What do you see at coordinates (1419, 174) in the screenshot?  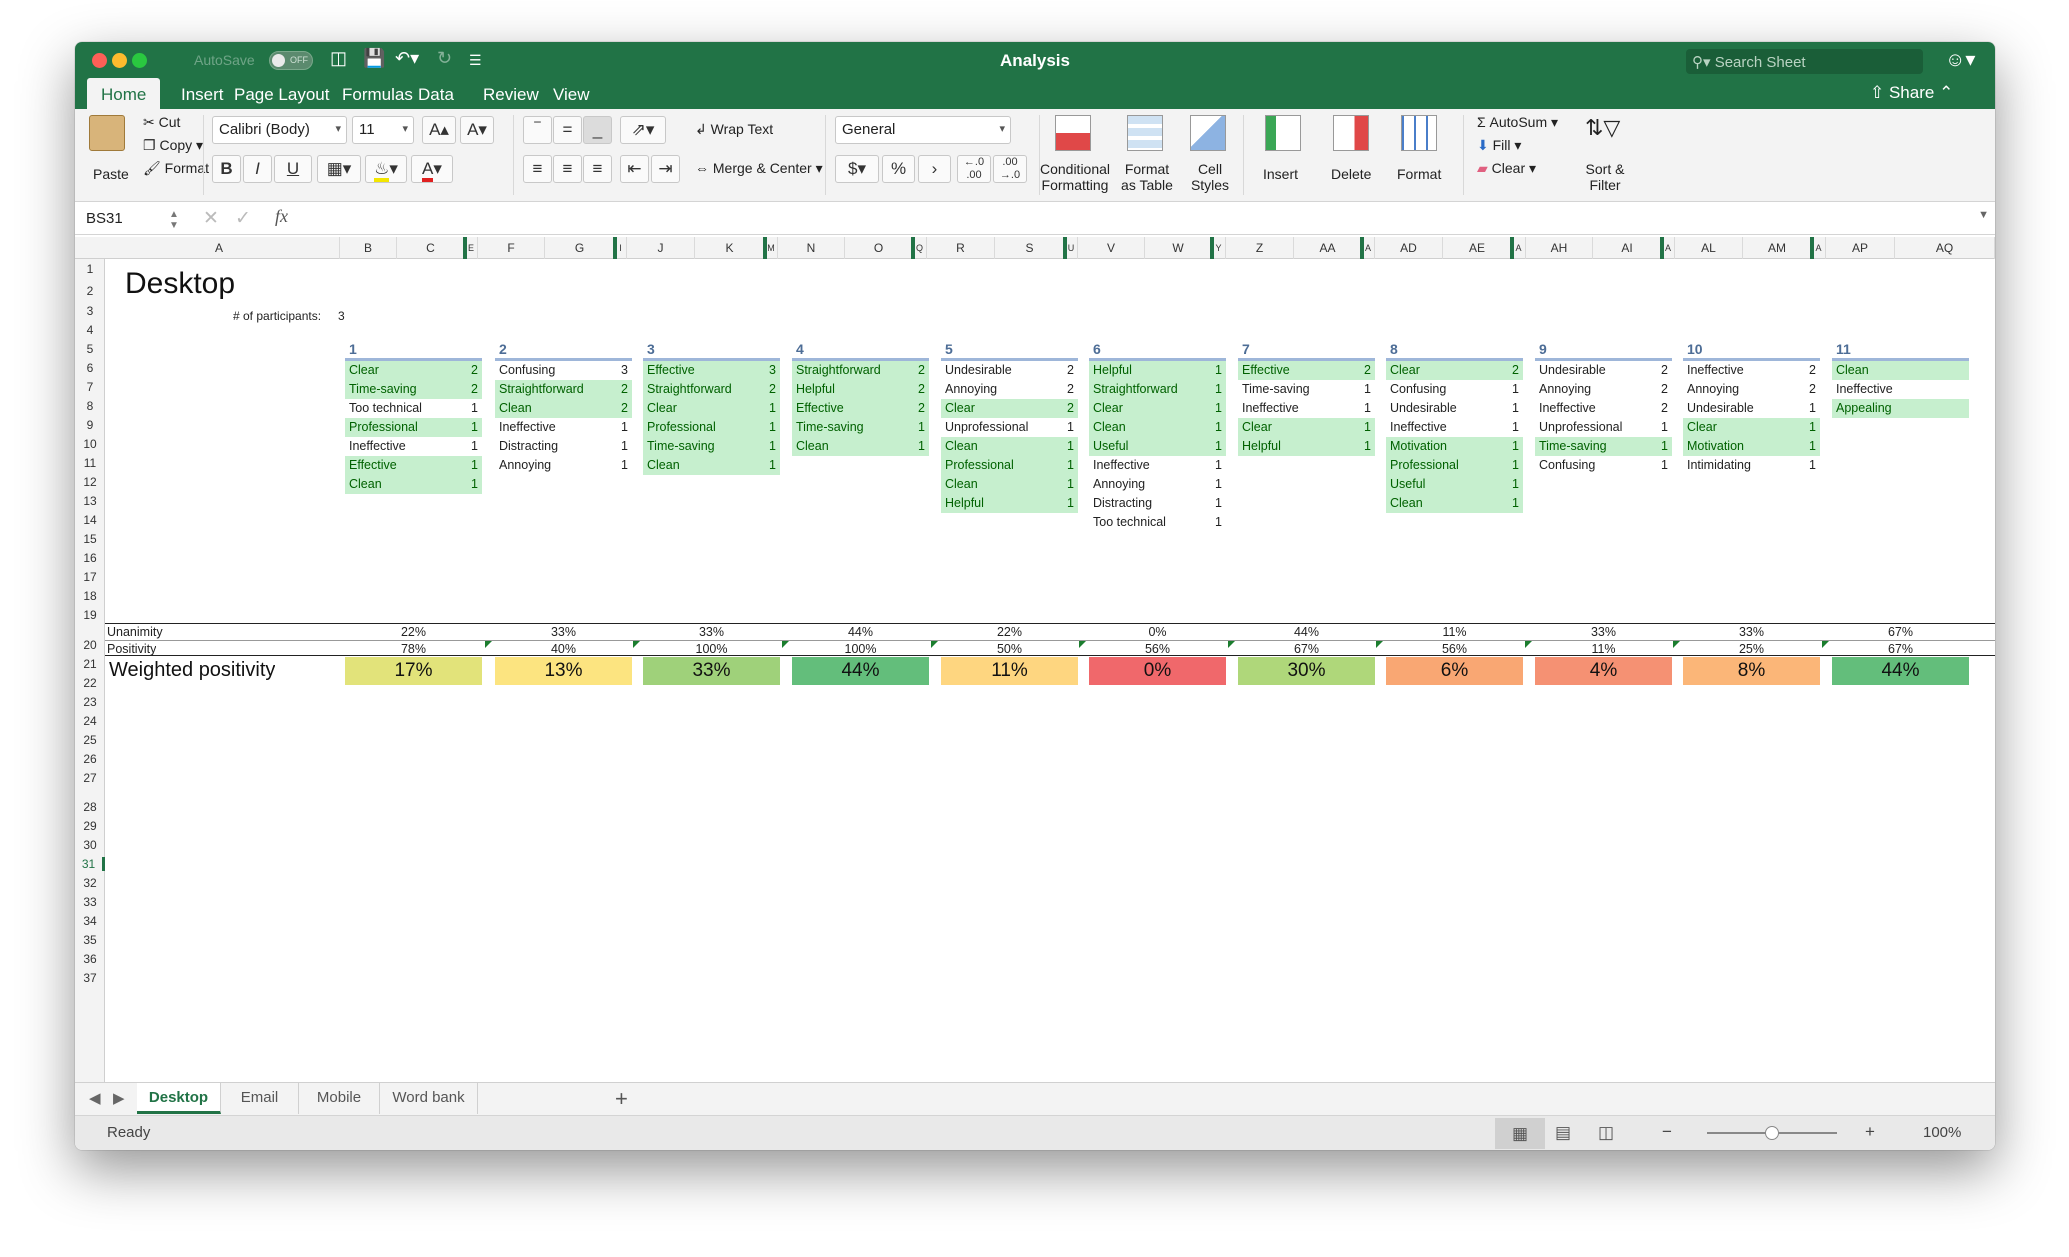 I see `format-cells-button: Format` at bounding box center [1419, 174].